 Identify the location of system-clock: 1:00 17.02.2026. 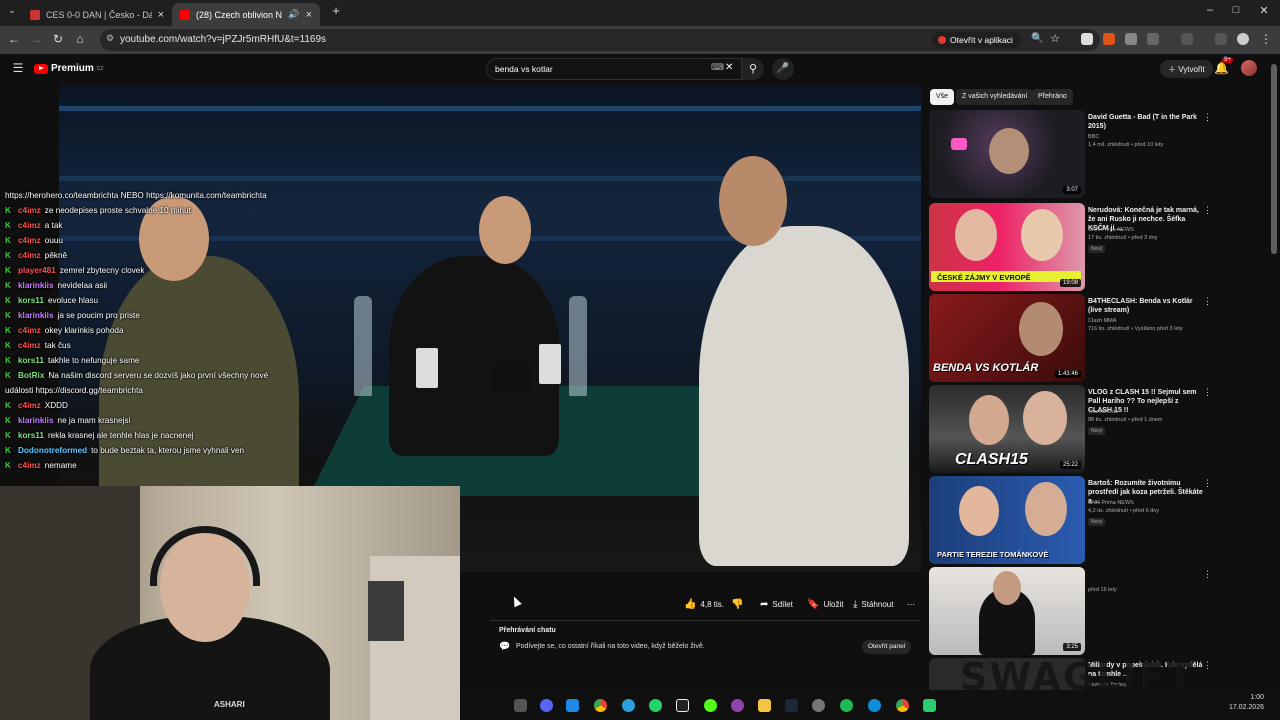
(1238, 703).